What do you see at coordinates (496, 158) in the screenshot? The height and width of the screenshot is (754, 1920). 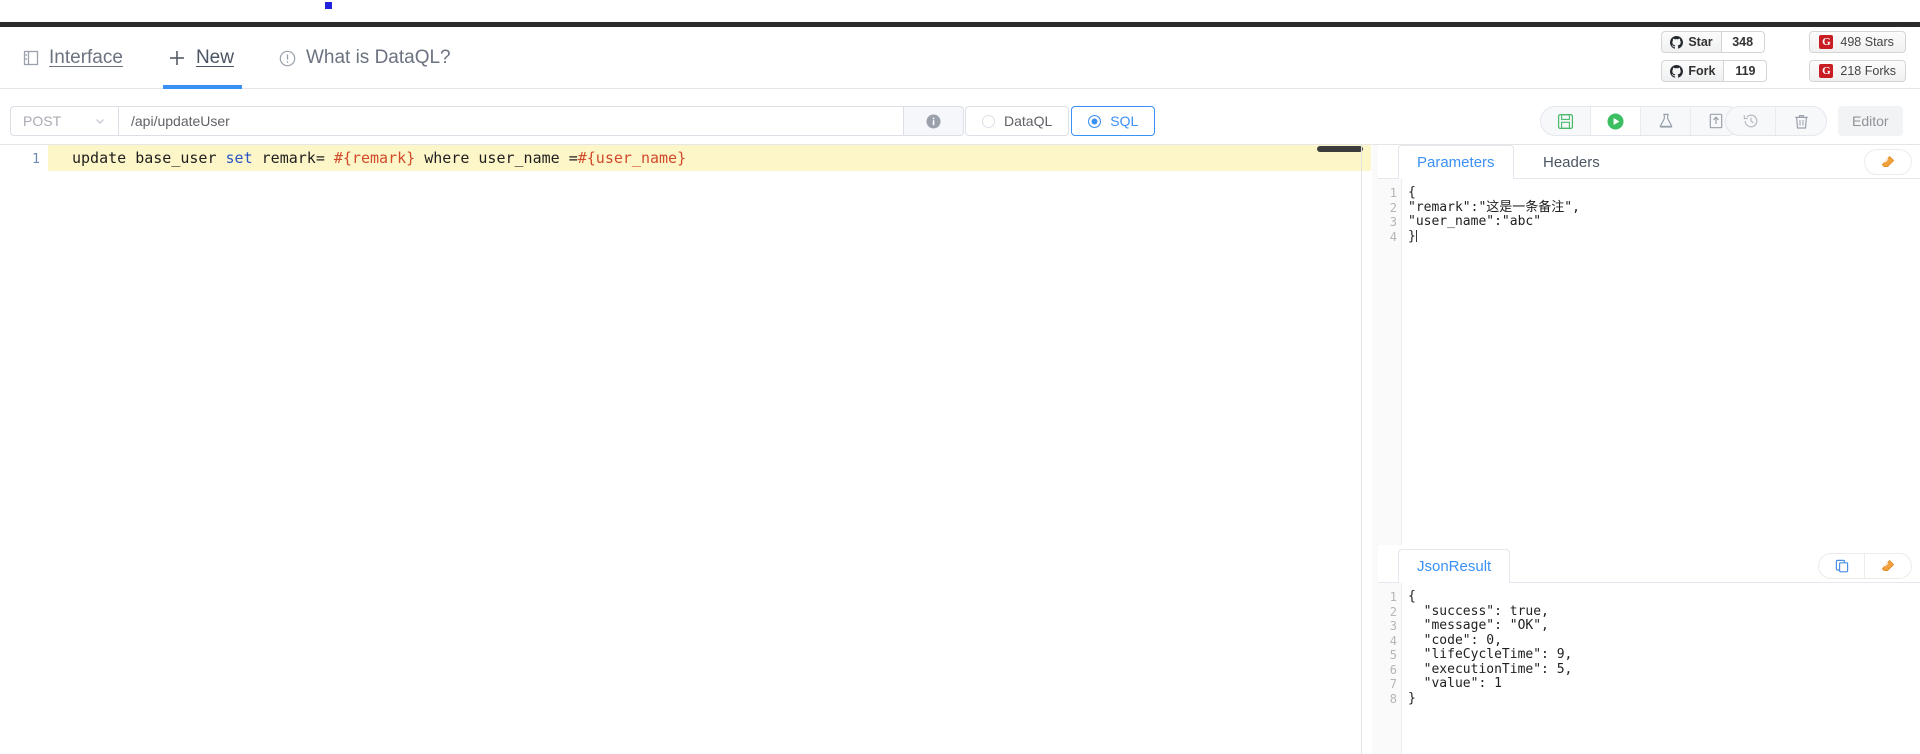 I see `sql-token-plain-3: where user_name =` at bounding box center [496, 158].